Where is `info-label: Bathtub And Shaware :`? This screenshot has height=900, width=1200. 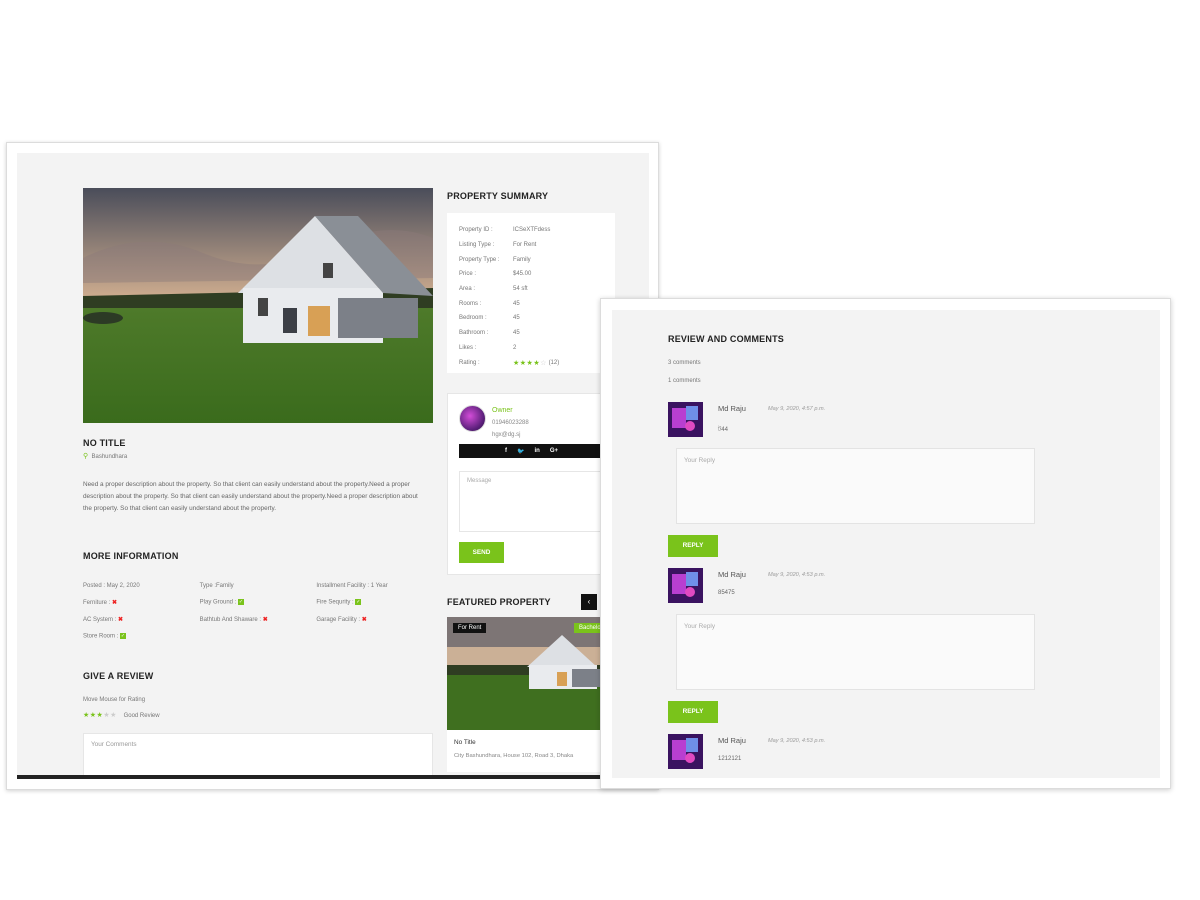 info-label: Bathtub And Shaware : is located at coordinates (230, 620).